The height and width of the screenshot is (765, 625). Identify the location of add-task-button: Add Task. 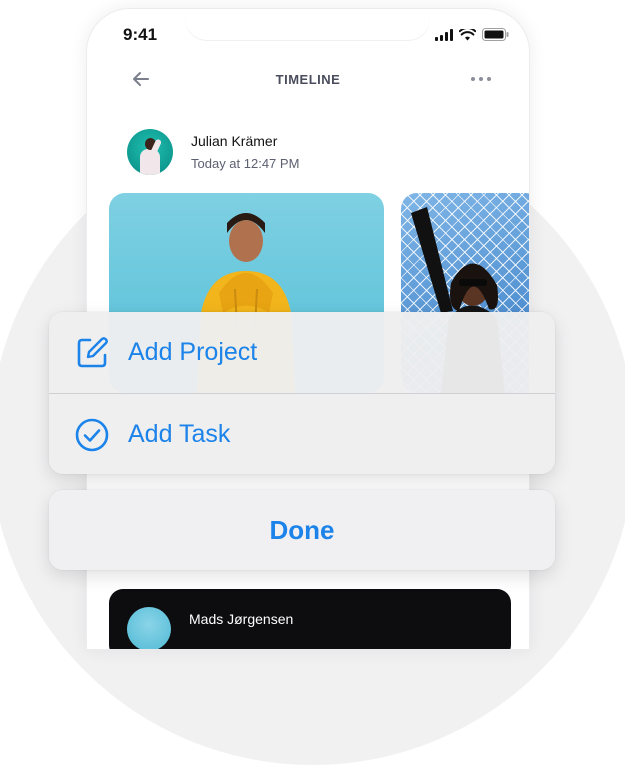
(302, 433).